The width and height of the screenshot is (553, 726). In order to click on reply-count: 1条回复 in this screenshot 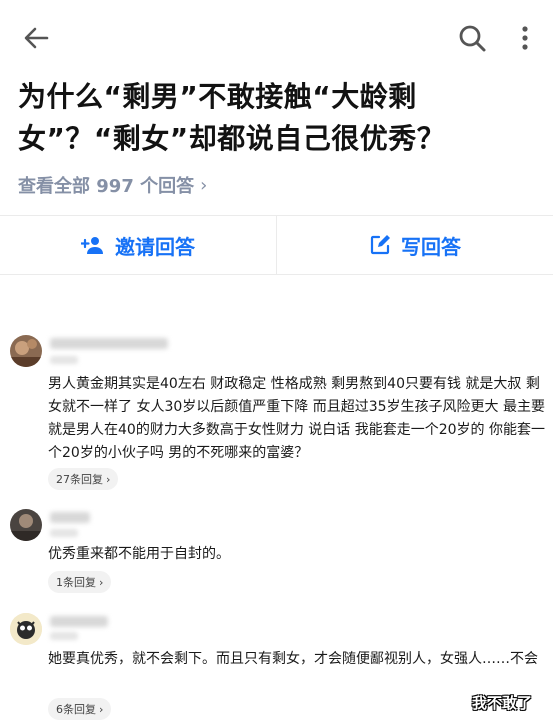, I will do `click(76, 582)`.